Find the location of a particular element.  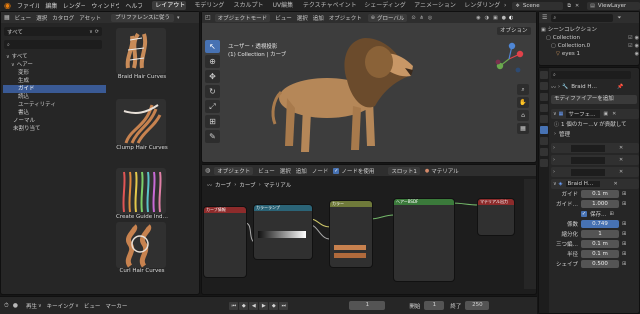

jump-start-icon: ⏮ is located at coordinates (234, 305).